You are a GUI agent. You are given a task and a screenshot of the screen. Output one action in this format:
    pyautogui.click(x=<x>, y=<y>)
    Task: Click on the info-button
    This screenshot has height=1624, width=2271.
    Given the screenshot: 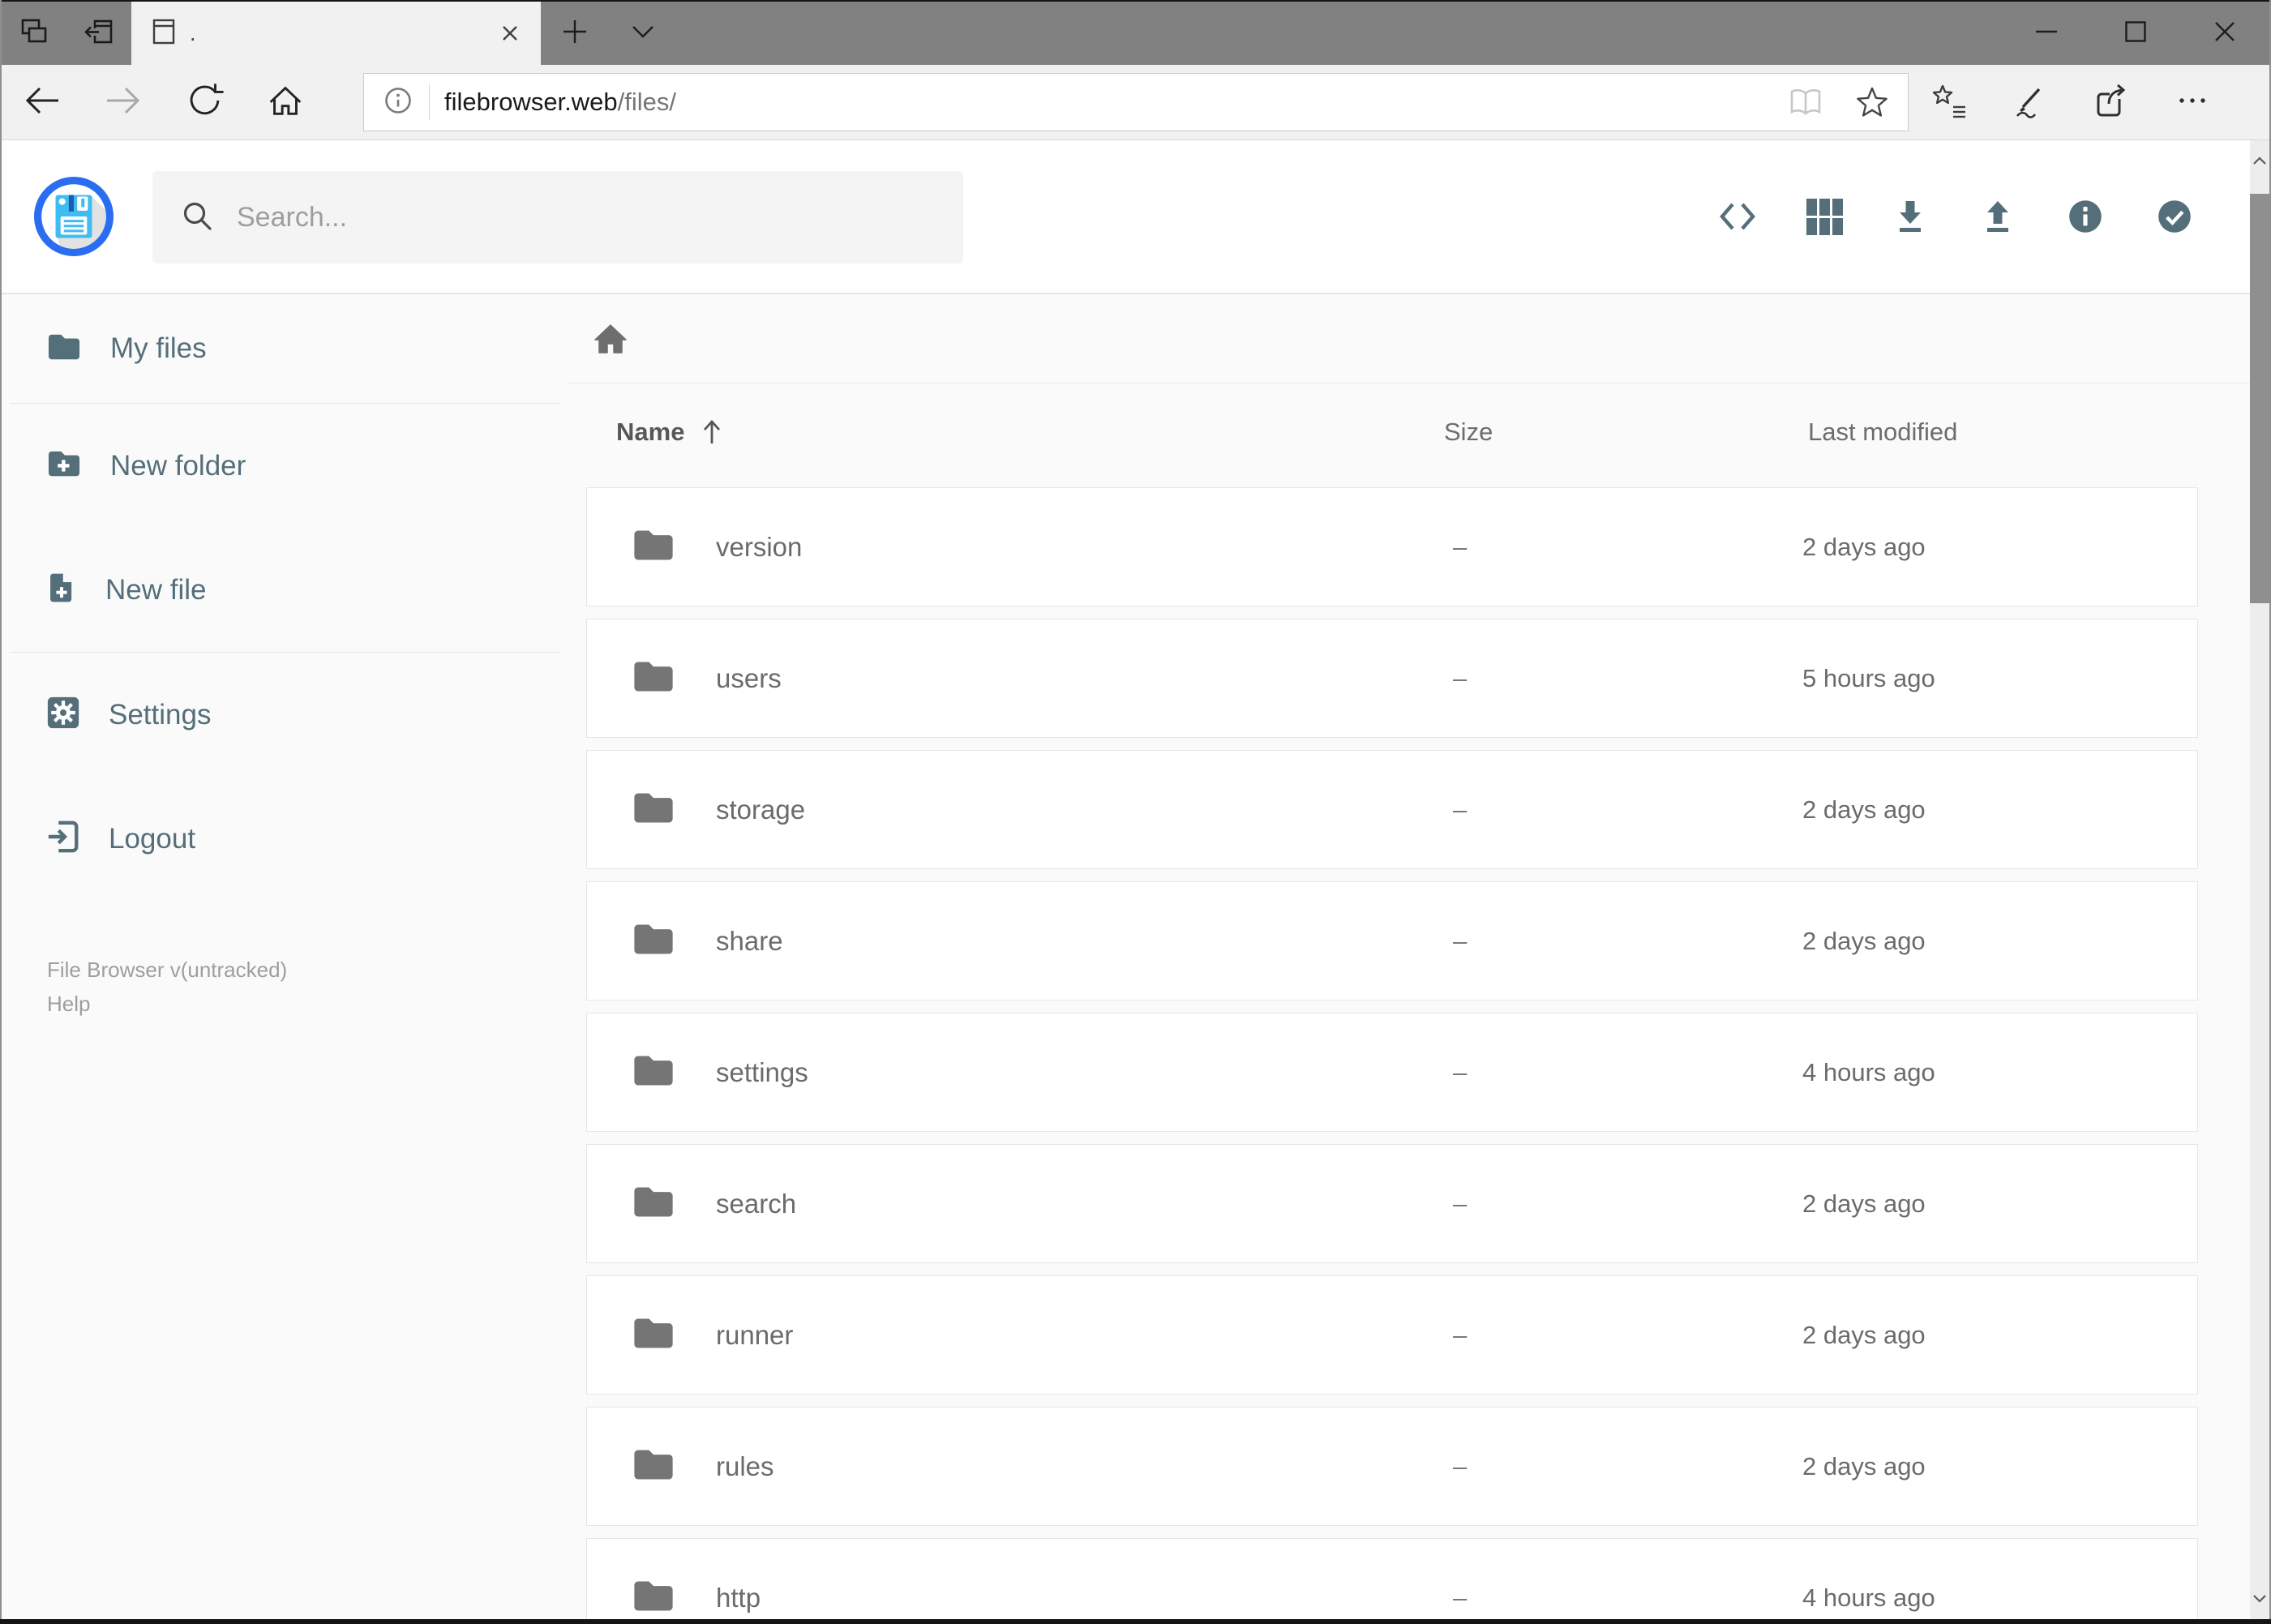 What is the action you would take?
    pyautogui.click(x=2085, y=217)
    